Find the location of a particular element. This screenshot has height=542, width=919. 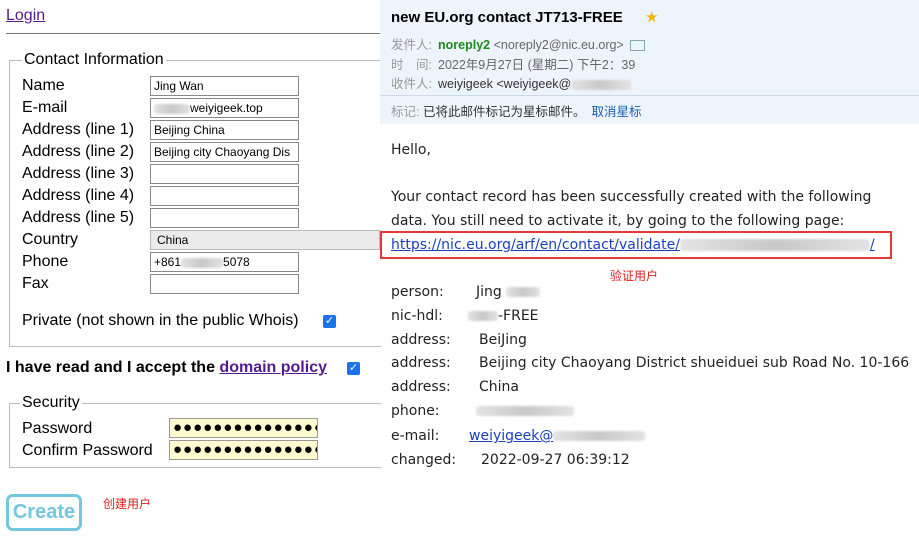

address-line4-input is located at coordinates (224, 196).